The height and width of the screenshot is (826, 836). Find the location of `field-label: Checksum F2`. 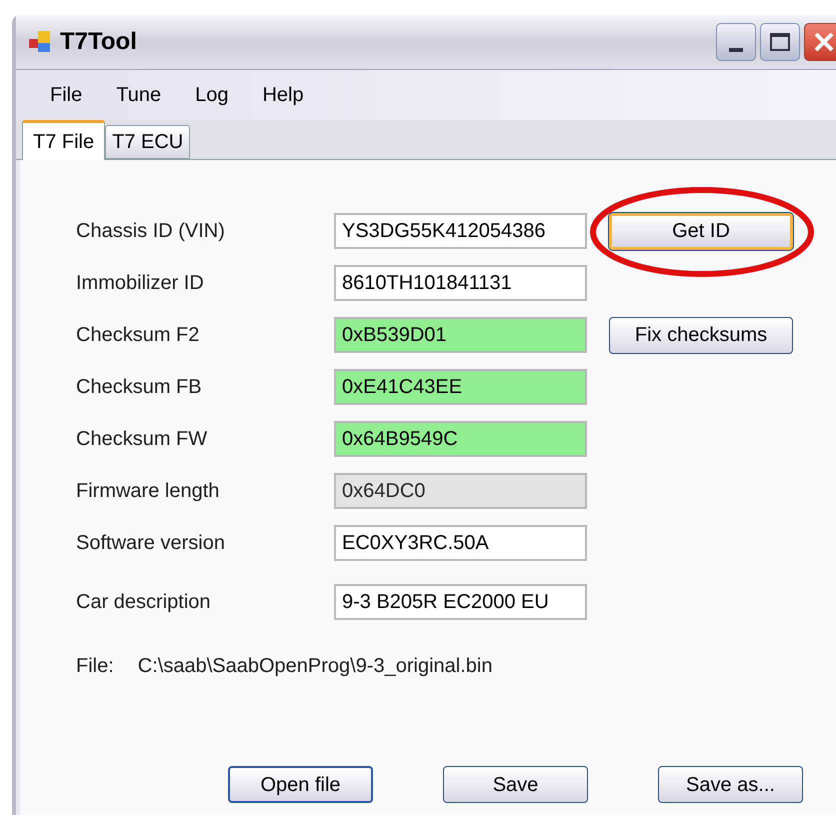

field-label: Checksum F2 is located at coordinates (138, 335).